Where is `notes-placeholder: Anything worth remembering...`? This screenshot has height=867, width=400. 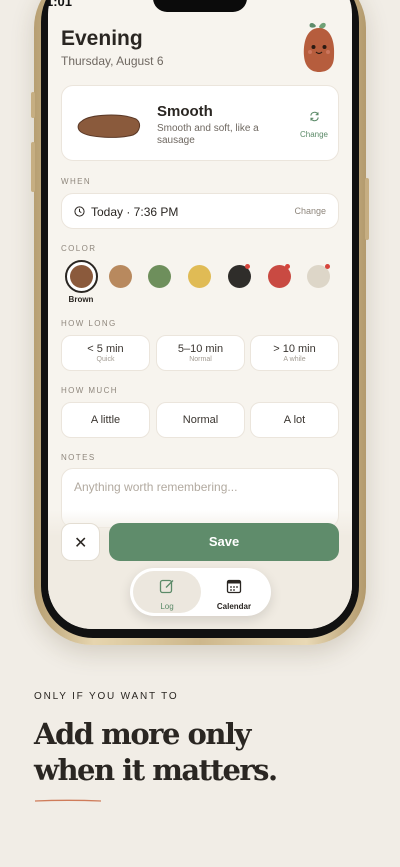 notes-placeholder: Anything worth remembering... is located at coordinates (156, 487).